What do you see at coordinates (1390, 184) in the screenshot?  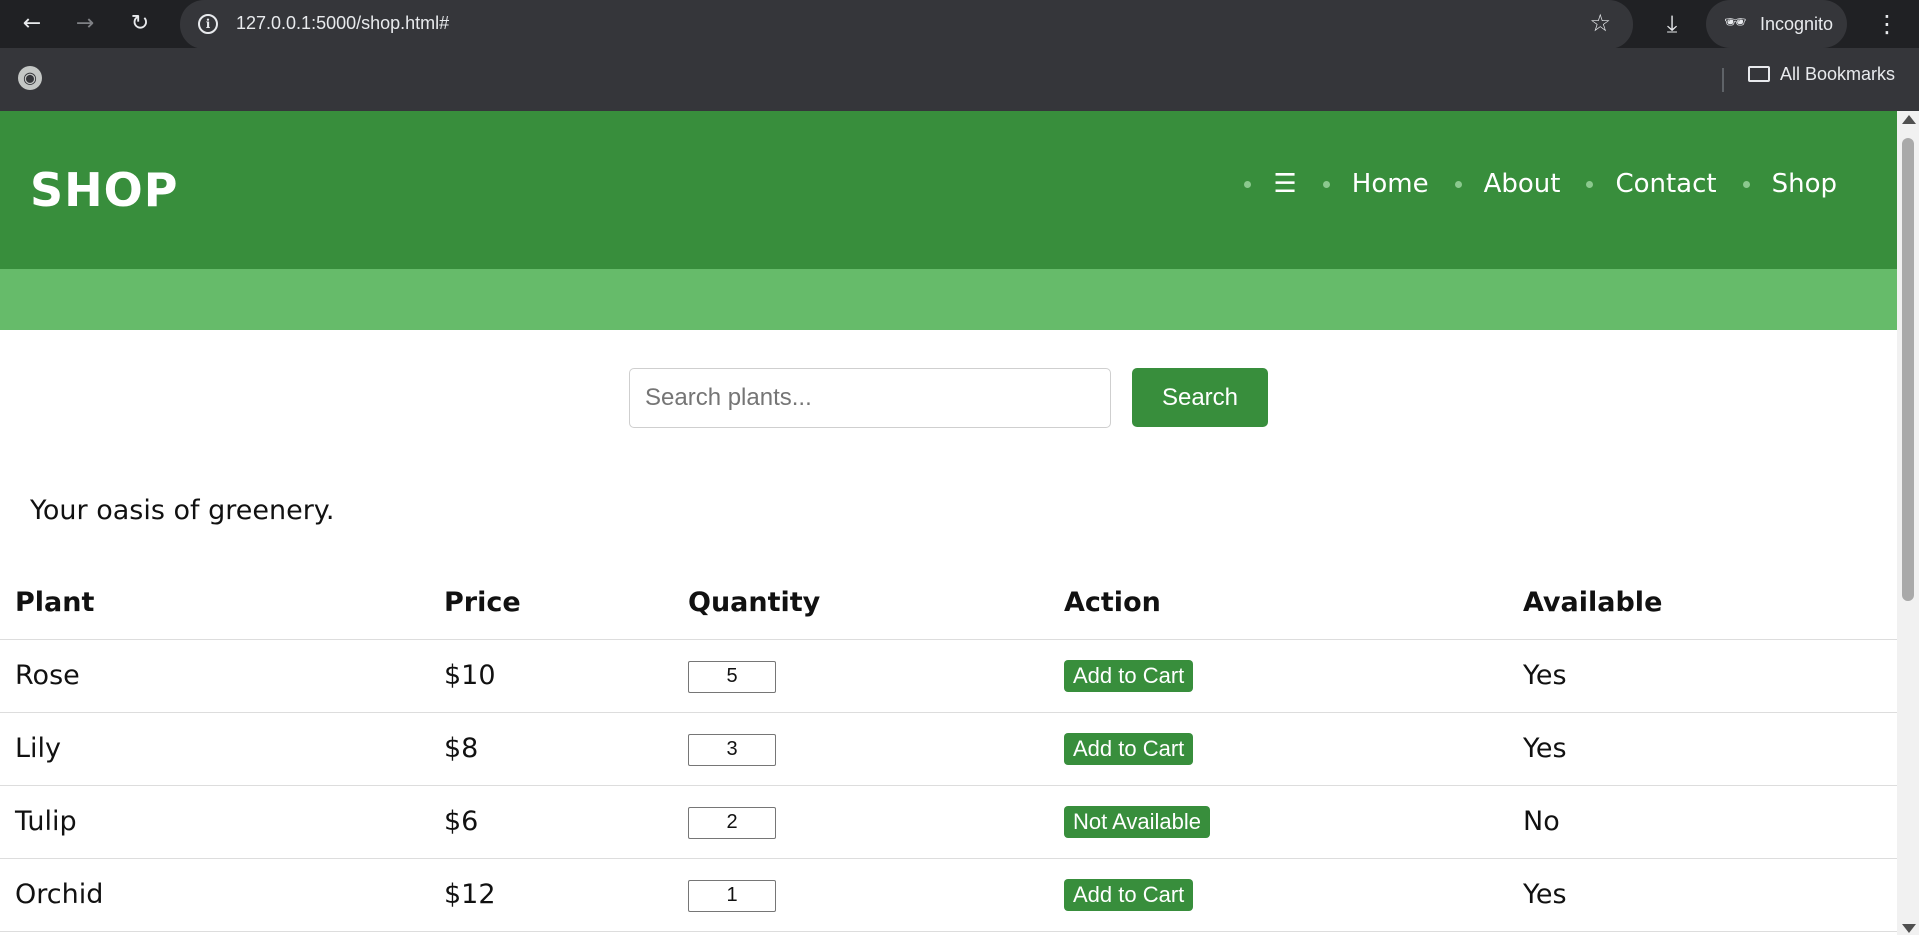 I see `nav-link-home: Home` at bounding box center [1390, 184].